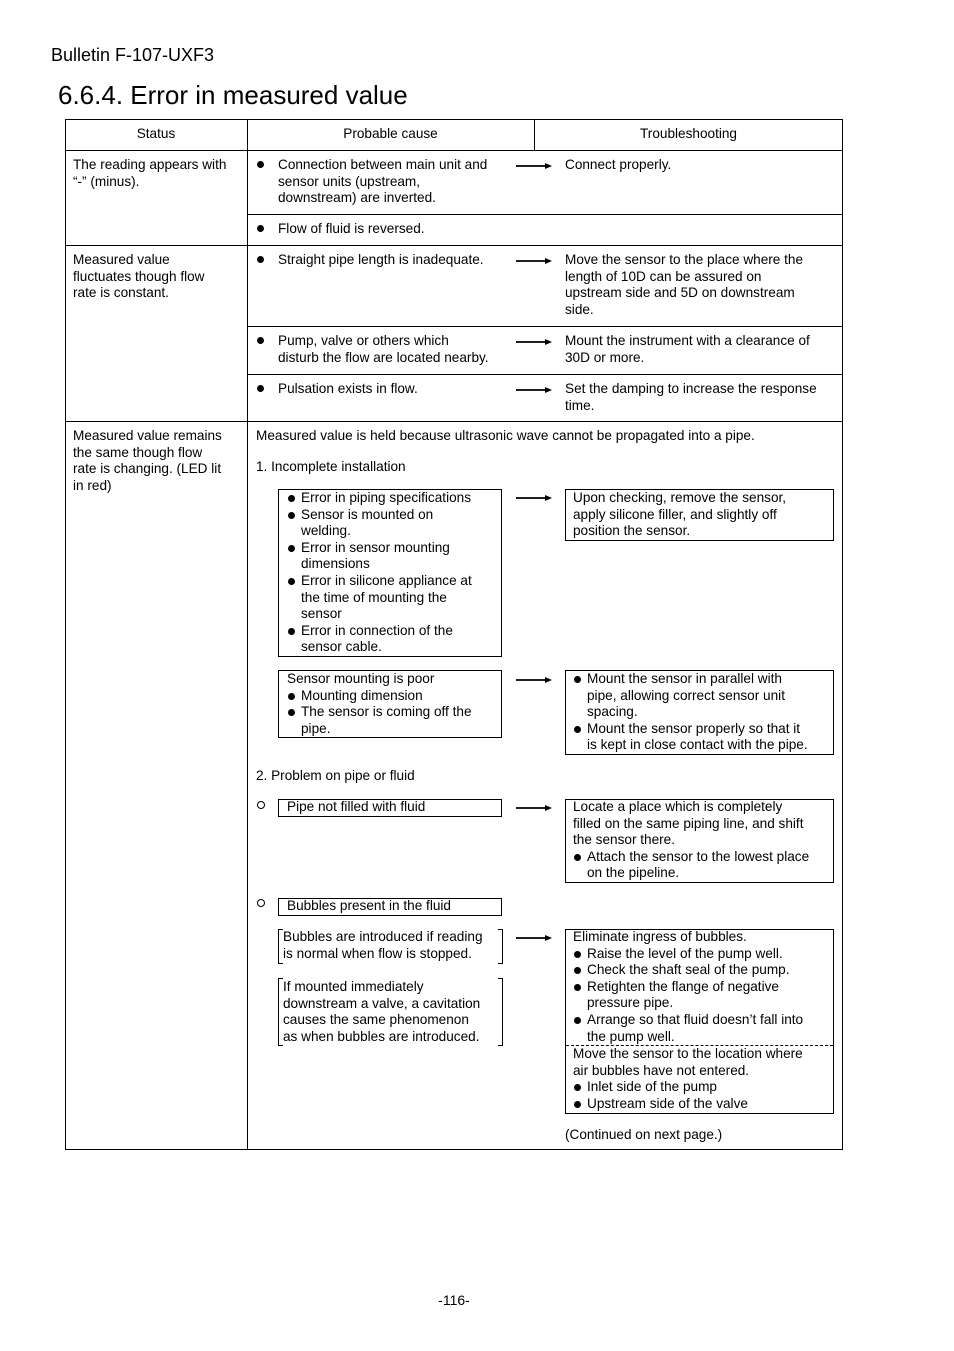 The height and width of the screenshot is (1351, 954). I want to click on bulletin-id: Bulletin F-107-UXF3, so click(133, 55).